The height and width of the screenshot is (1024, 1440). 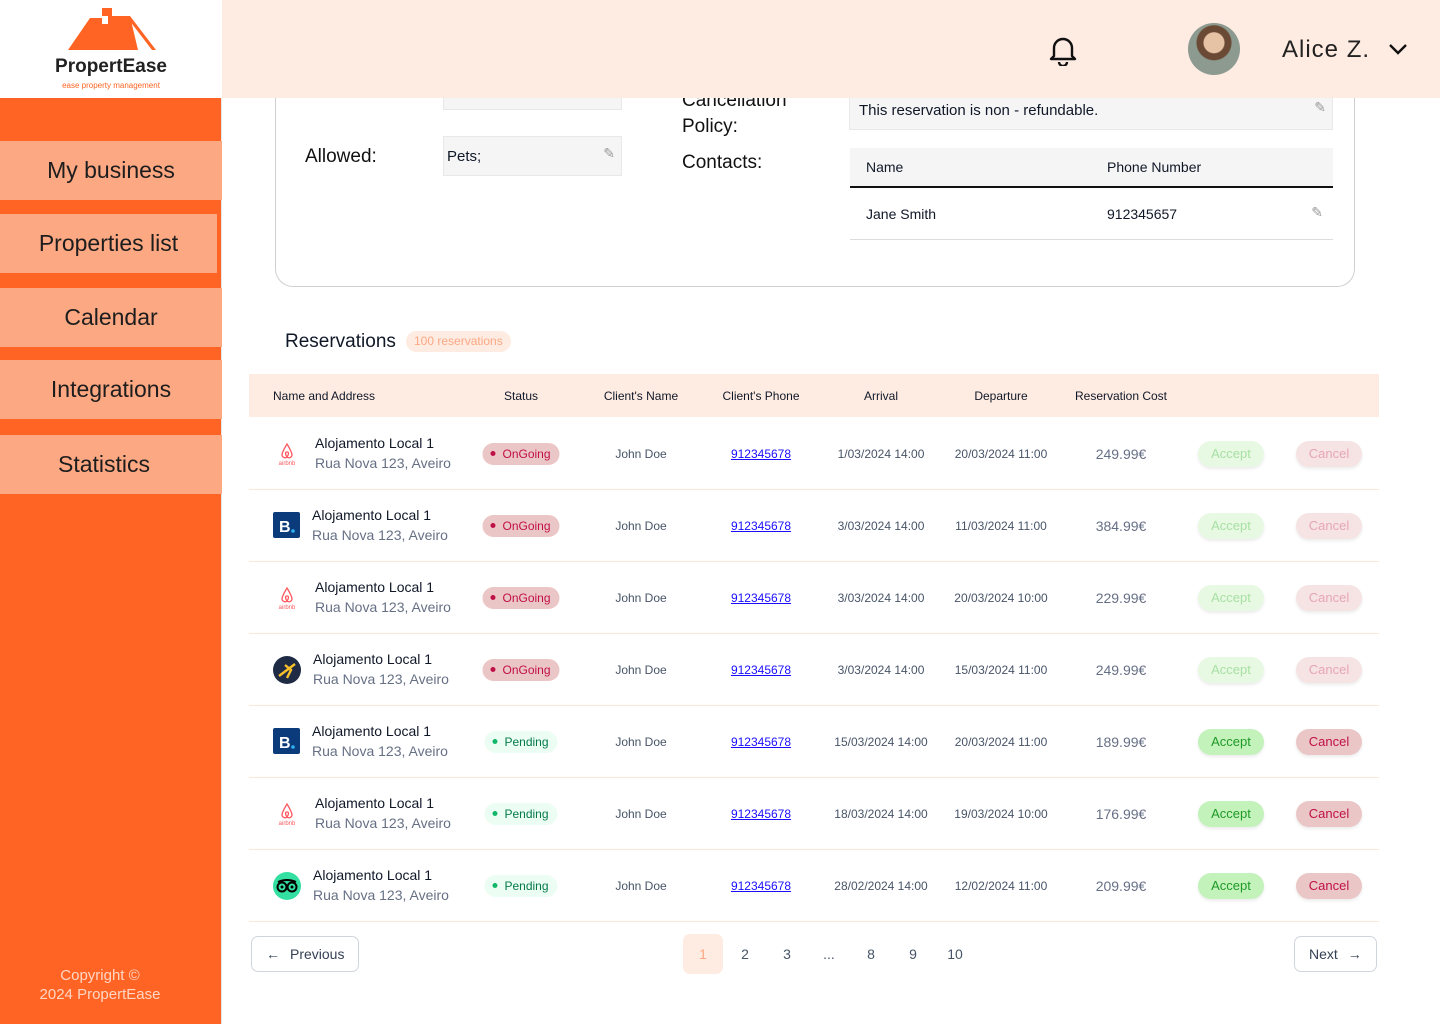 I want to click on contact-name: Jane Smith, so click(x=901, y=213).